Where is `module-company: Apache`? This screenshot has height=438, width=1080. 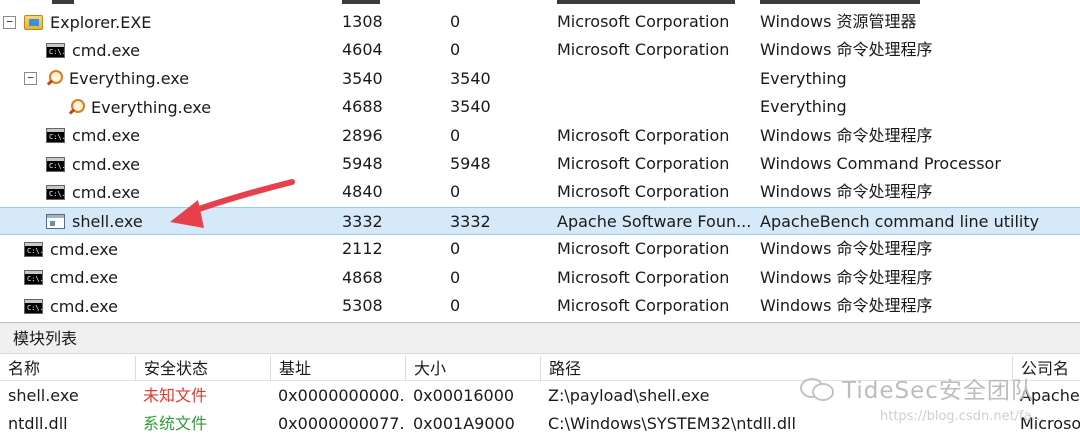 module-company: Apache is located at coordinates (1050, 395).